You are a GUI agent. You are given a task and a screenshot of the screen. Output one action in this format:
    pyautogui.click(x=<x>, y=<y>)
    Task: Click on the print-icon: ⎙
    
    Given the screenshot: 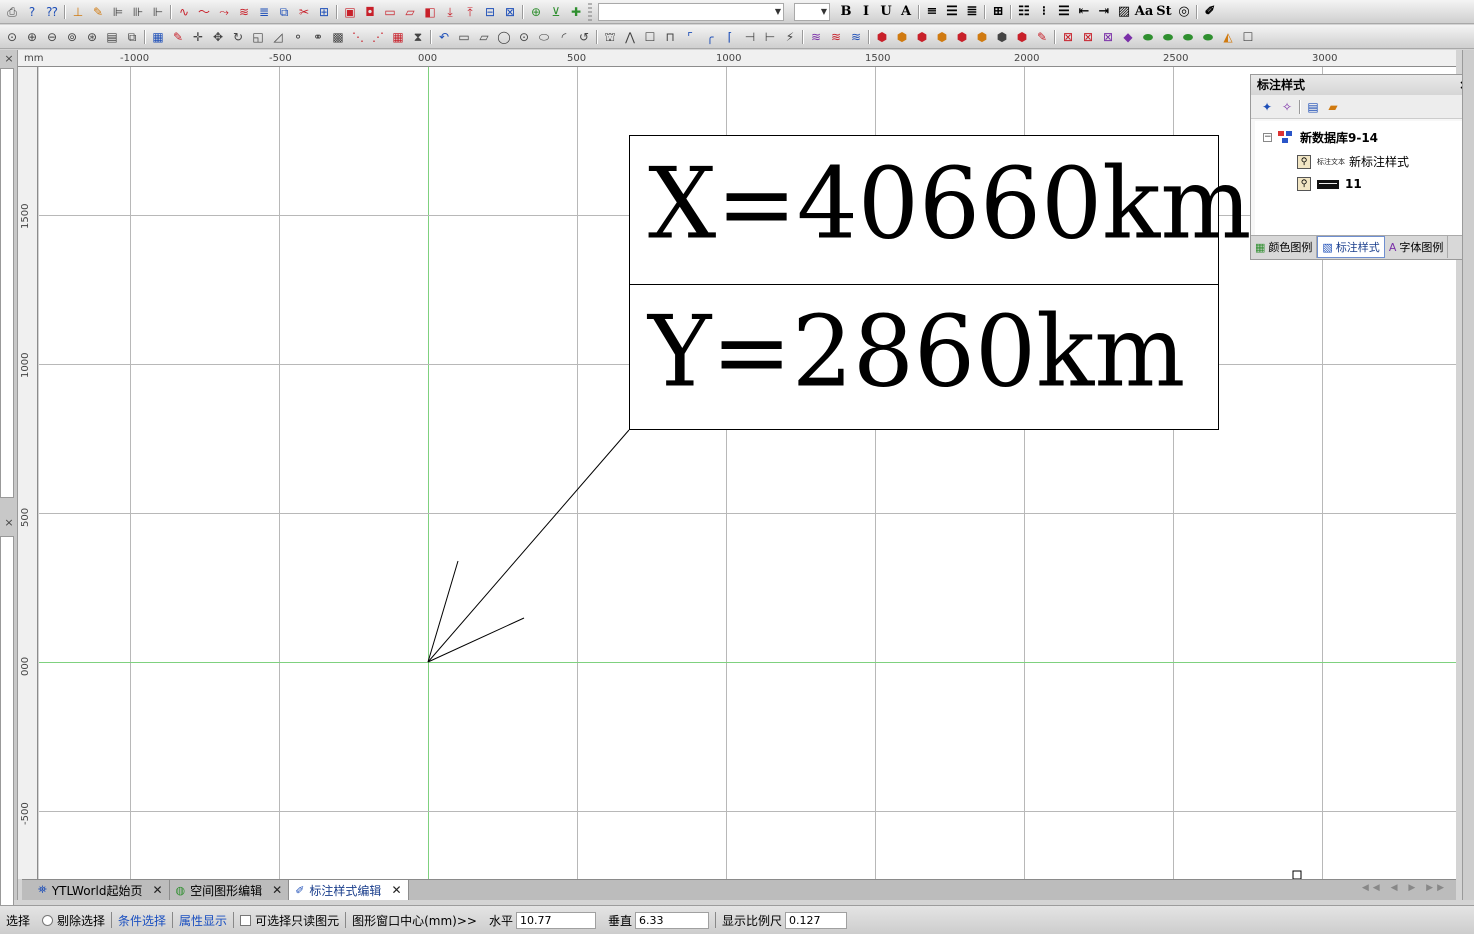 What is the action you would take?
    pyautogui.click(x=12, y=12)
    